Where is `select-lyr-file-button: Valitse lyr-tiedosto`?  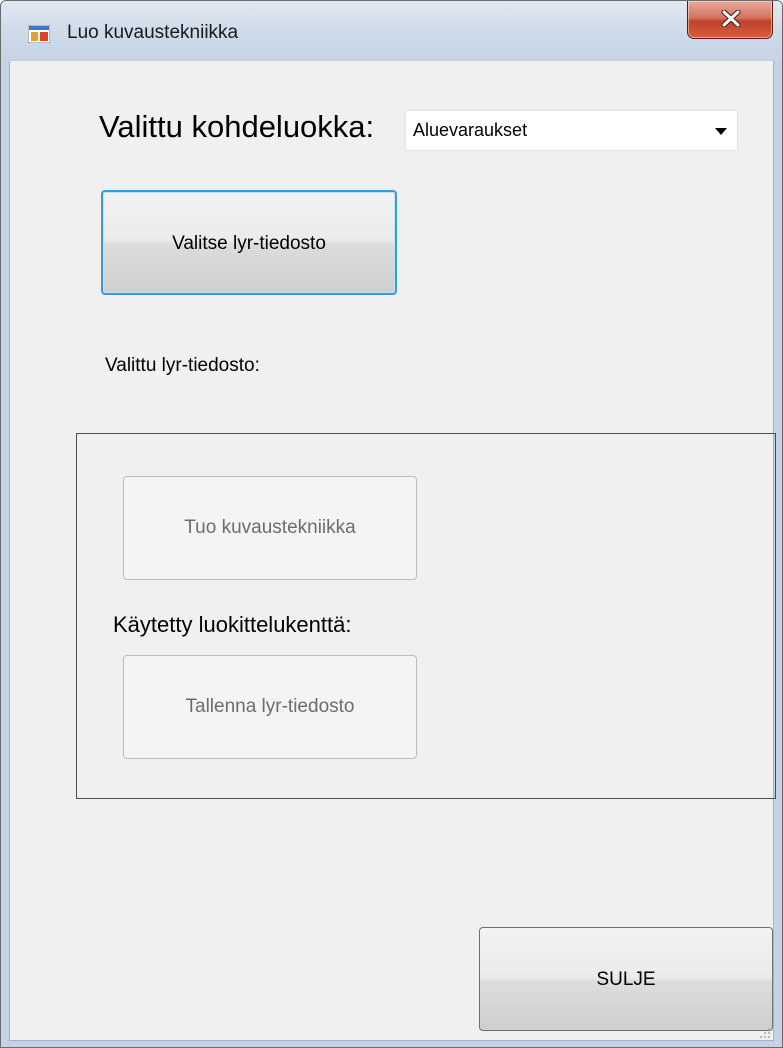 select-lyr-file-button: Valitse lyr-tiedosto is located at coordinates (249, 242).